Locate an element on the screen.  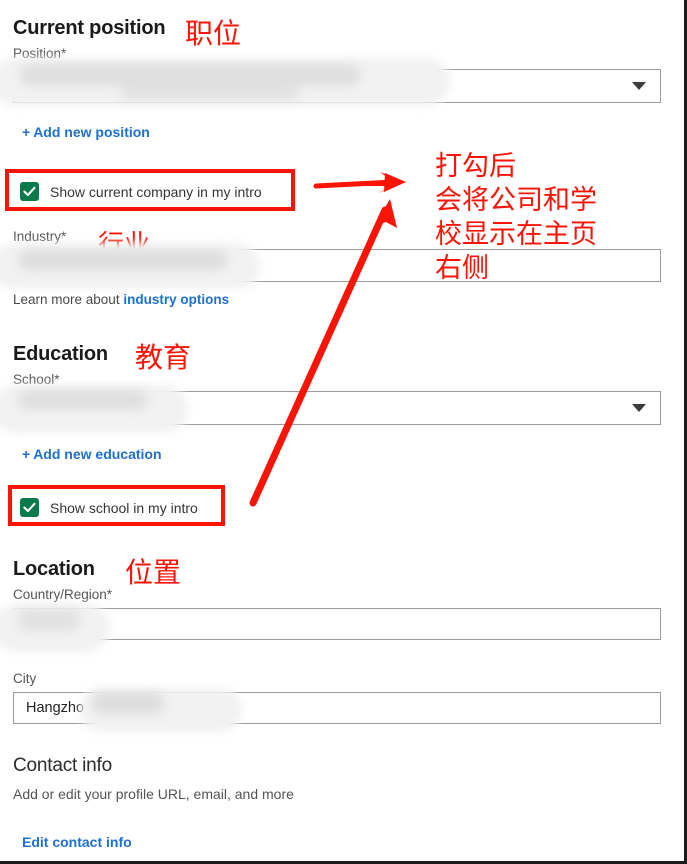
add-new-education-link: + Add new education is located at coordinates (92, 454).